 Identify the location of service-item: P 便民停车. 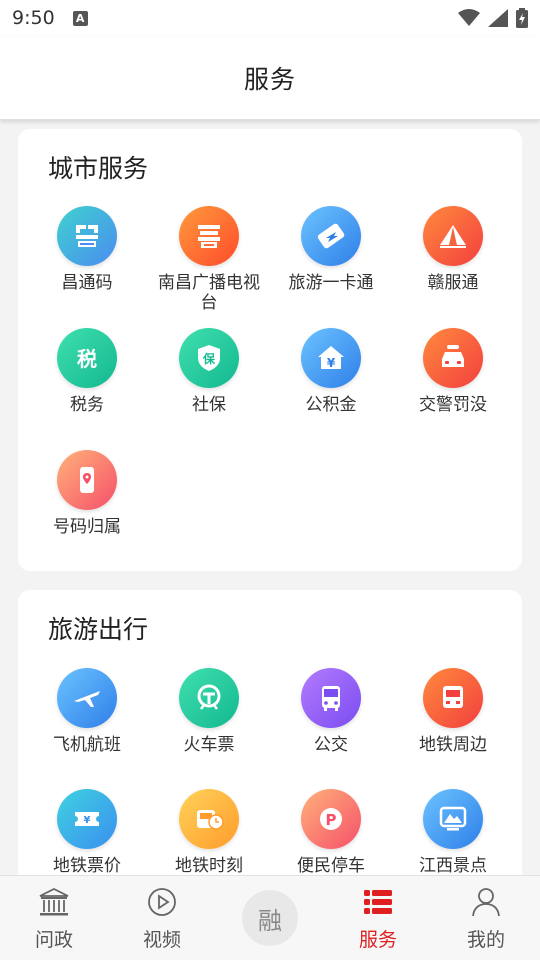
(331, 832).